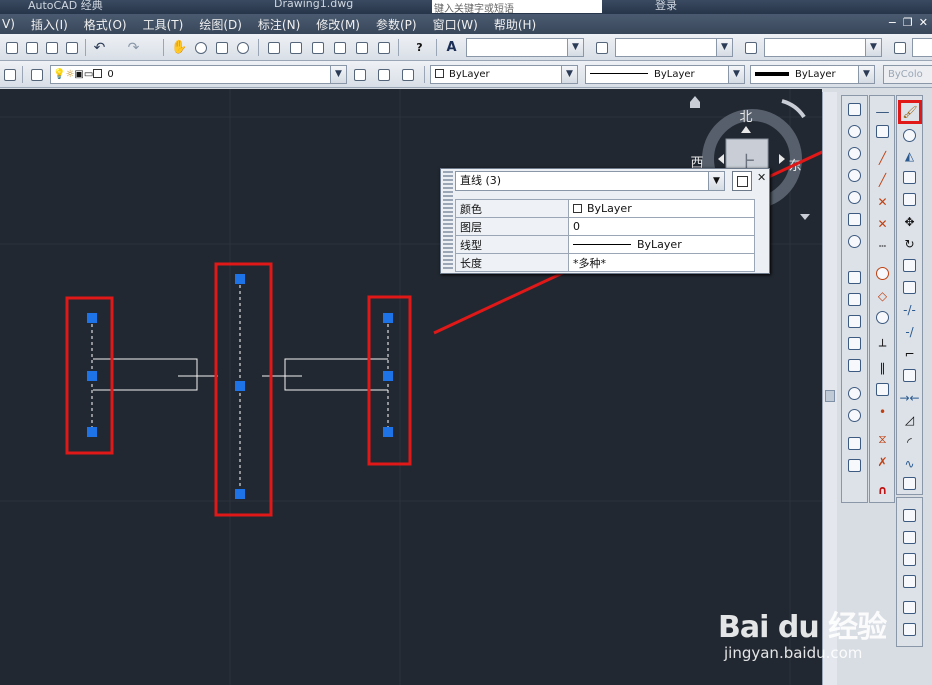  I want to click on send-under-icon, so click(909, 581).